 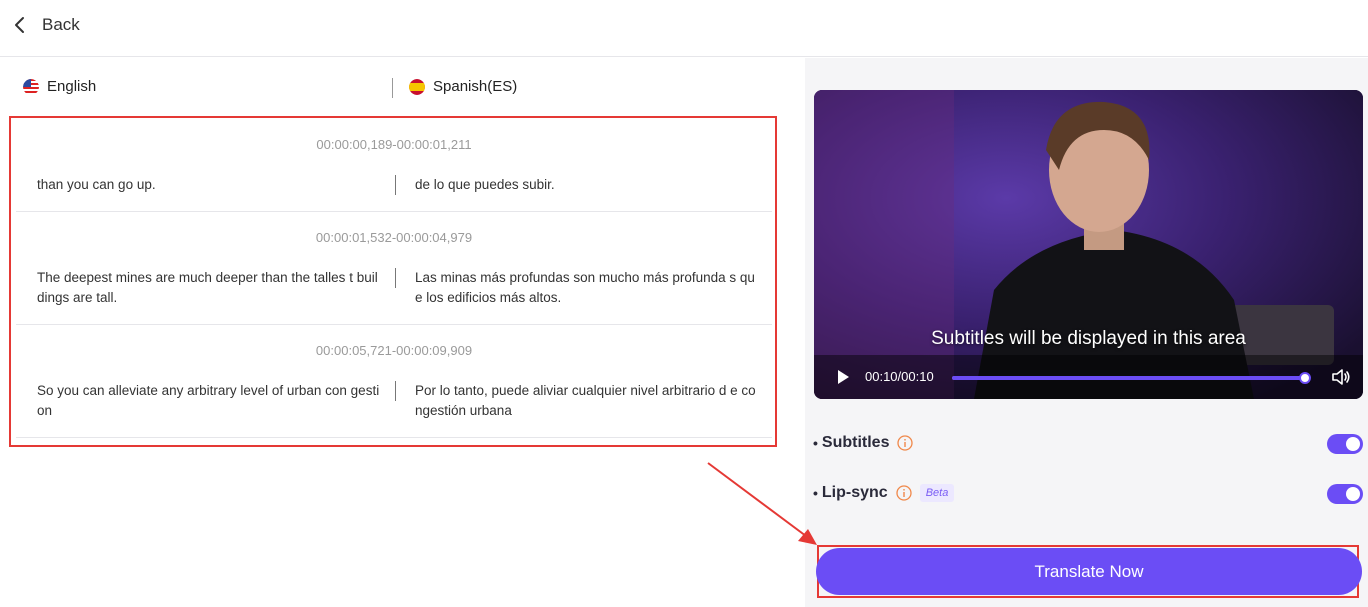 What do you see at coordinates (394, 237) in the screenshot?
I see `segment-time: 00:00:01,532-00:00:04,979` at bounding box center [394, 237].